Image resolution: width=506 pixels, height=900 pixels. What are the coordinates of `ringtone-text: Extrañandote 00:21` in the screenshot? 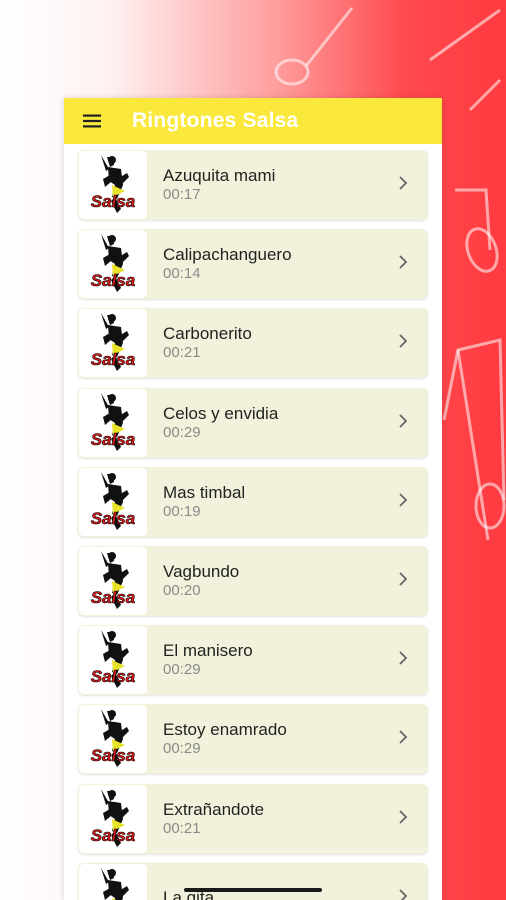 It's located at (213, 819).